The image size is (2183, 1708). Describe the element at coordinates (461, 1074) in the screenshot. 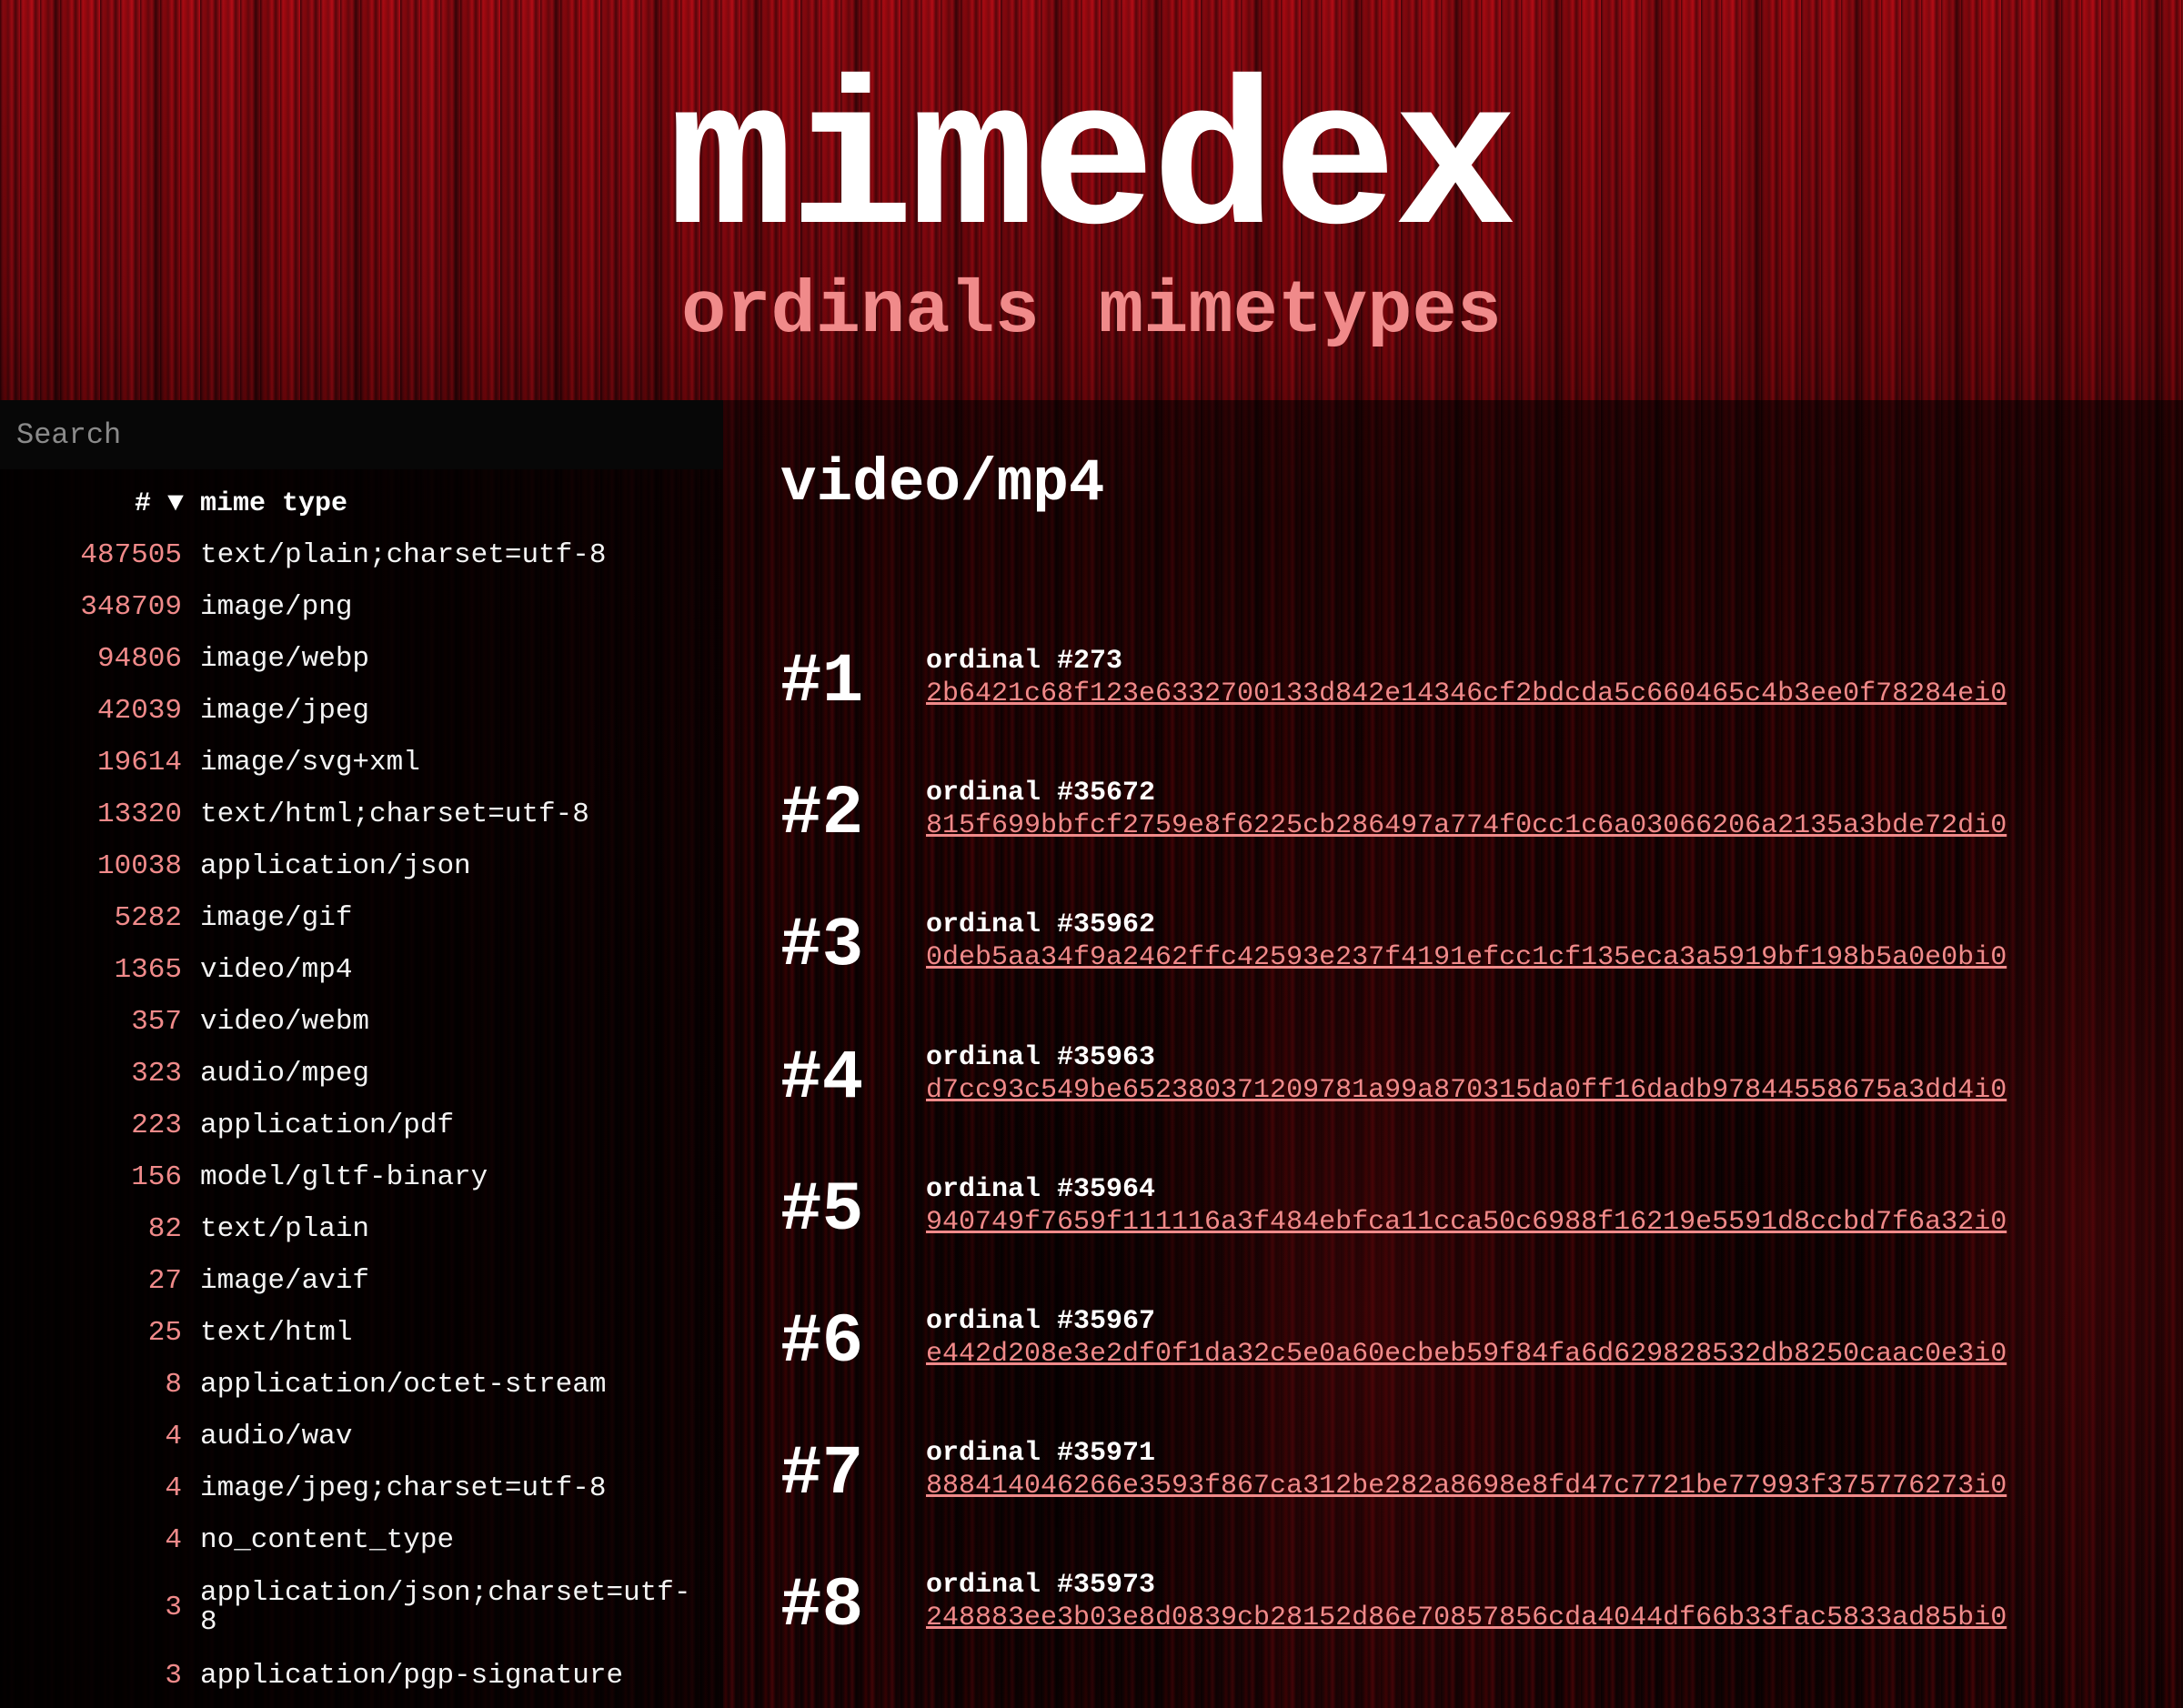

I see `row-mime-type: audio/mpeg` at that location.